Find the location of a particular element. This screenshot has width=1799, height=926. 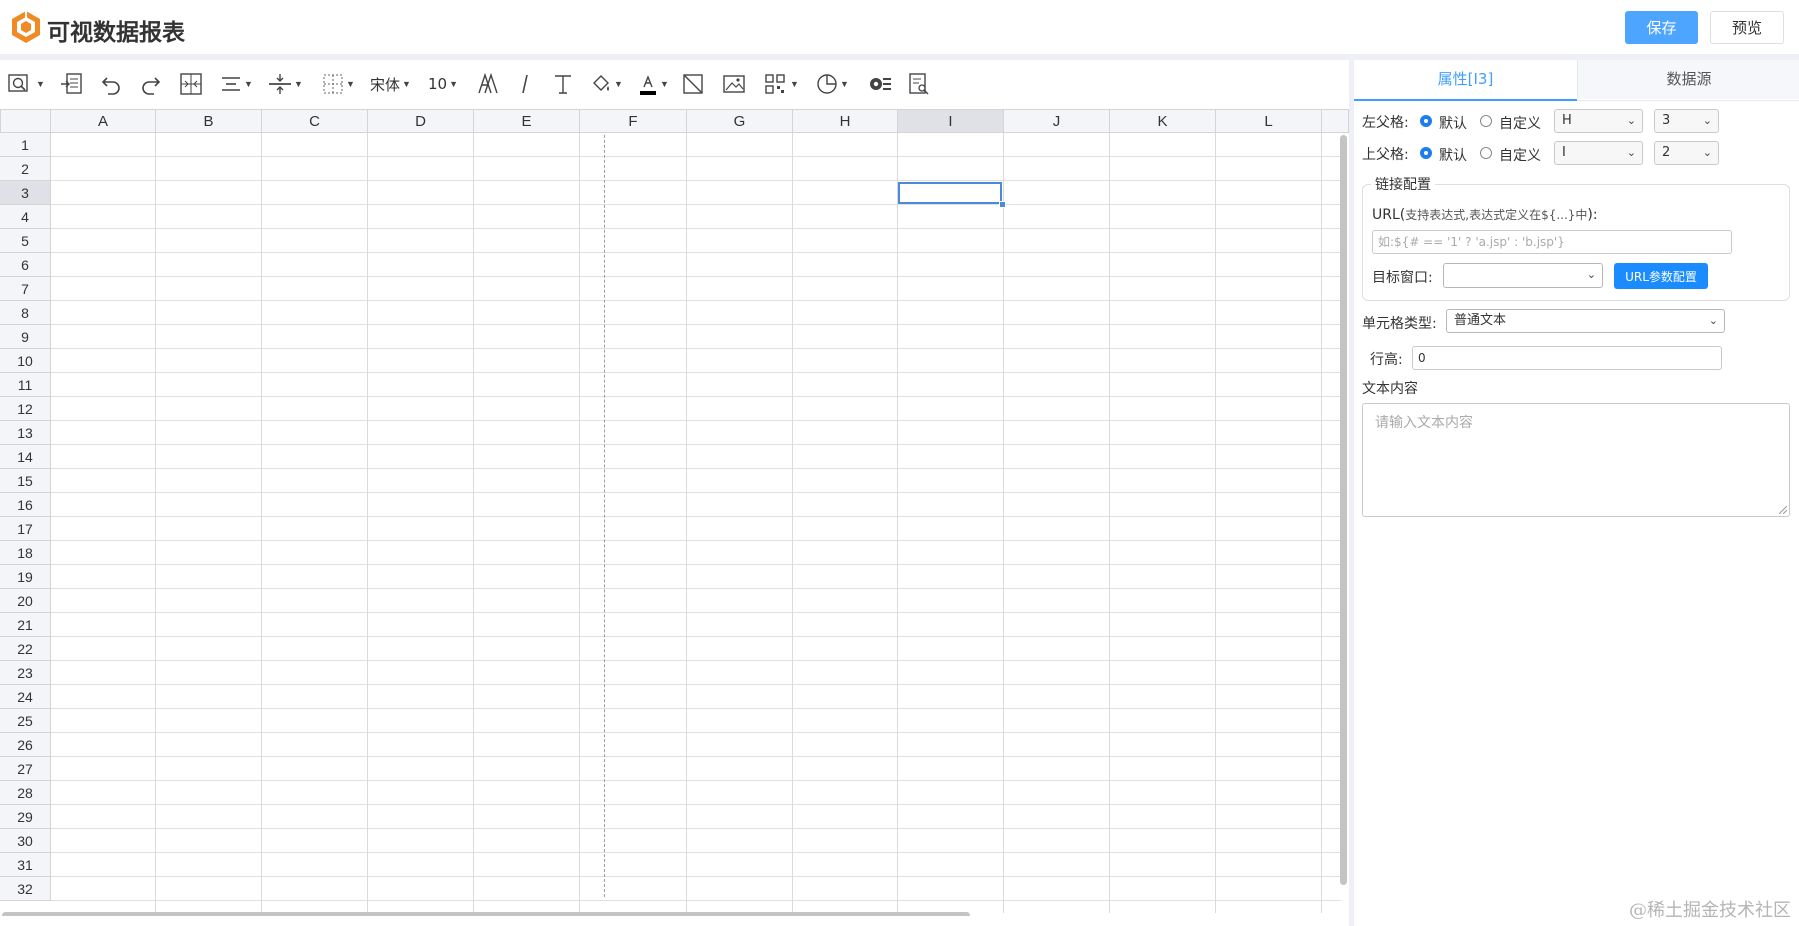

font-size-dropdown: 10 ▼ is located at coordinates (443, 84).